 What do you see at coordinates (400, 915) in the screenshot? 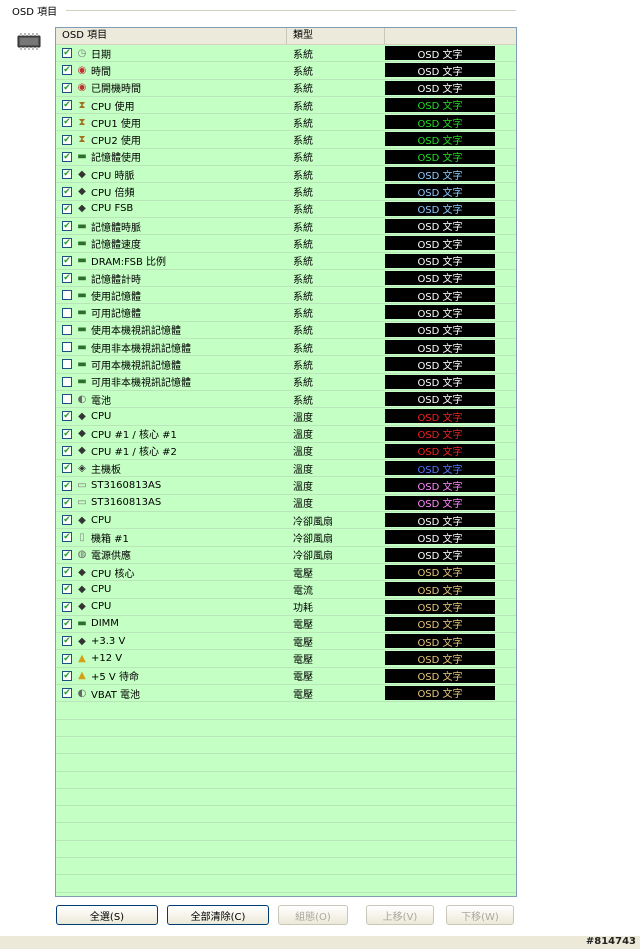
I see `move-up-button: 上移(V)` at bounding box center [400, 915].